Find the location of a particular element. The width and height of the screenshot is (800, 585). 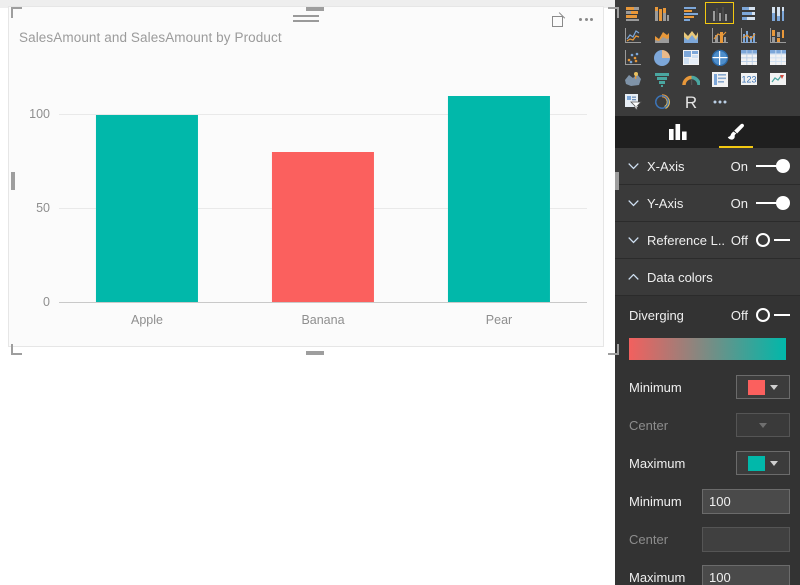

row-center-value: Center is located at coordinates (707, 539).